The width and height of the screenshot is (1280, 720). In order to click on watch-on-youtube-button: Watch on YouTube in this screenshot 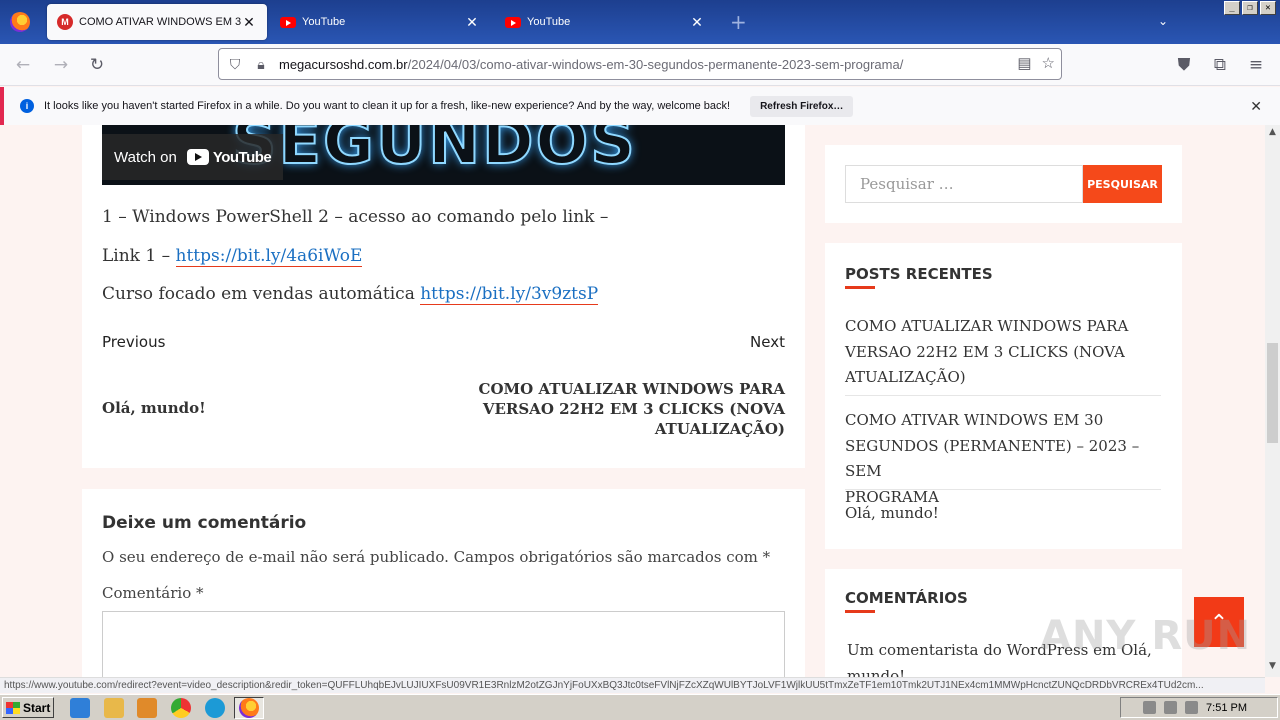, I will do `click(193, 157)`.